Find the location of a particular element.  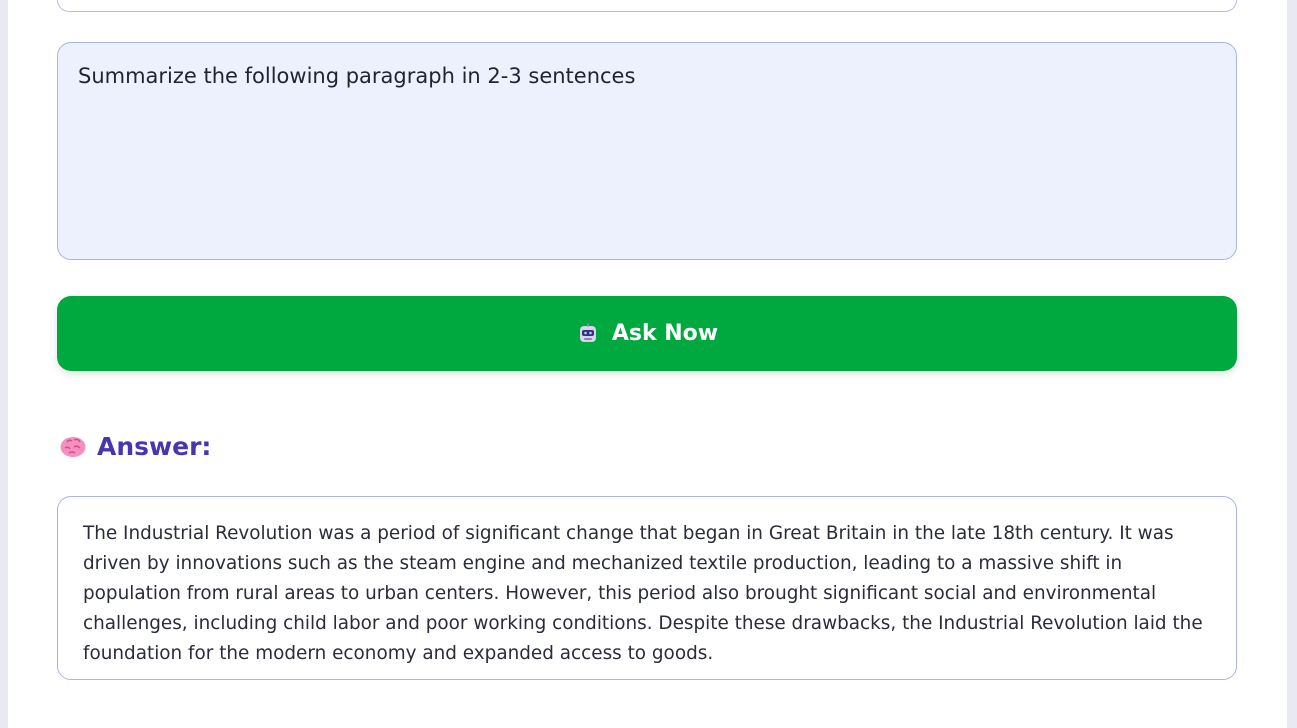

answer-heading: Answer: is located at coordinates (135, 446).